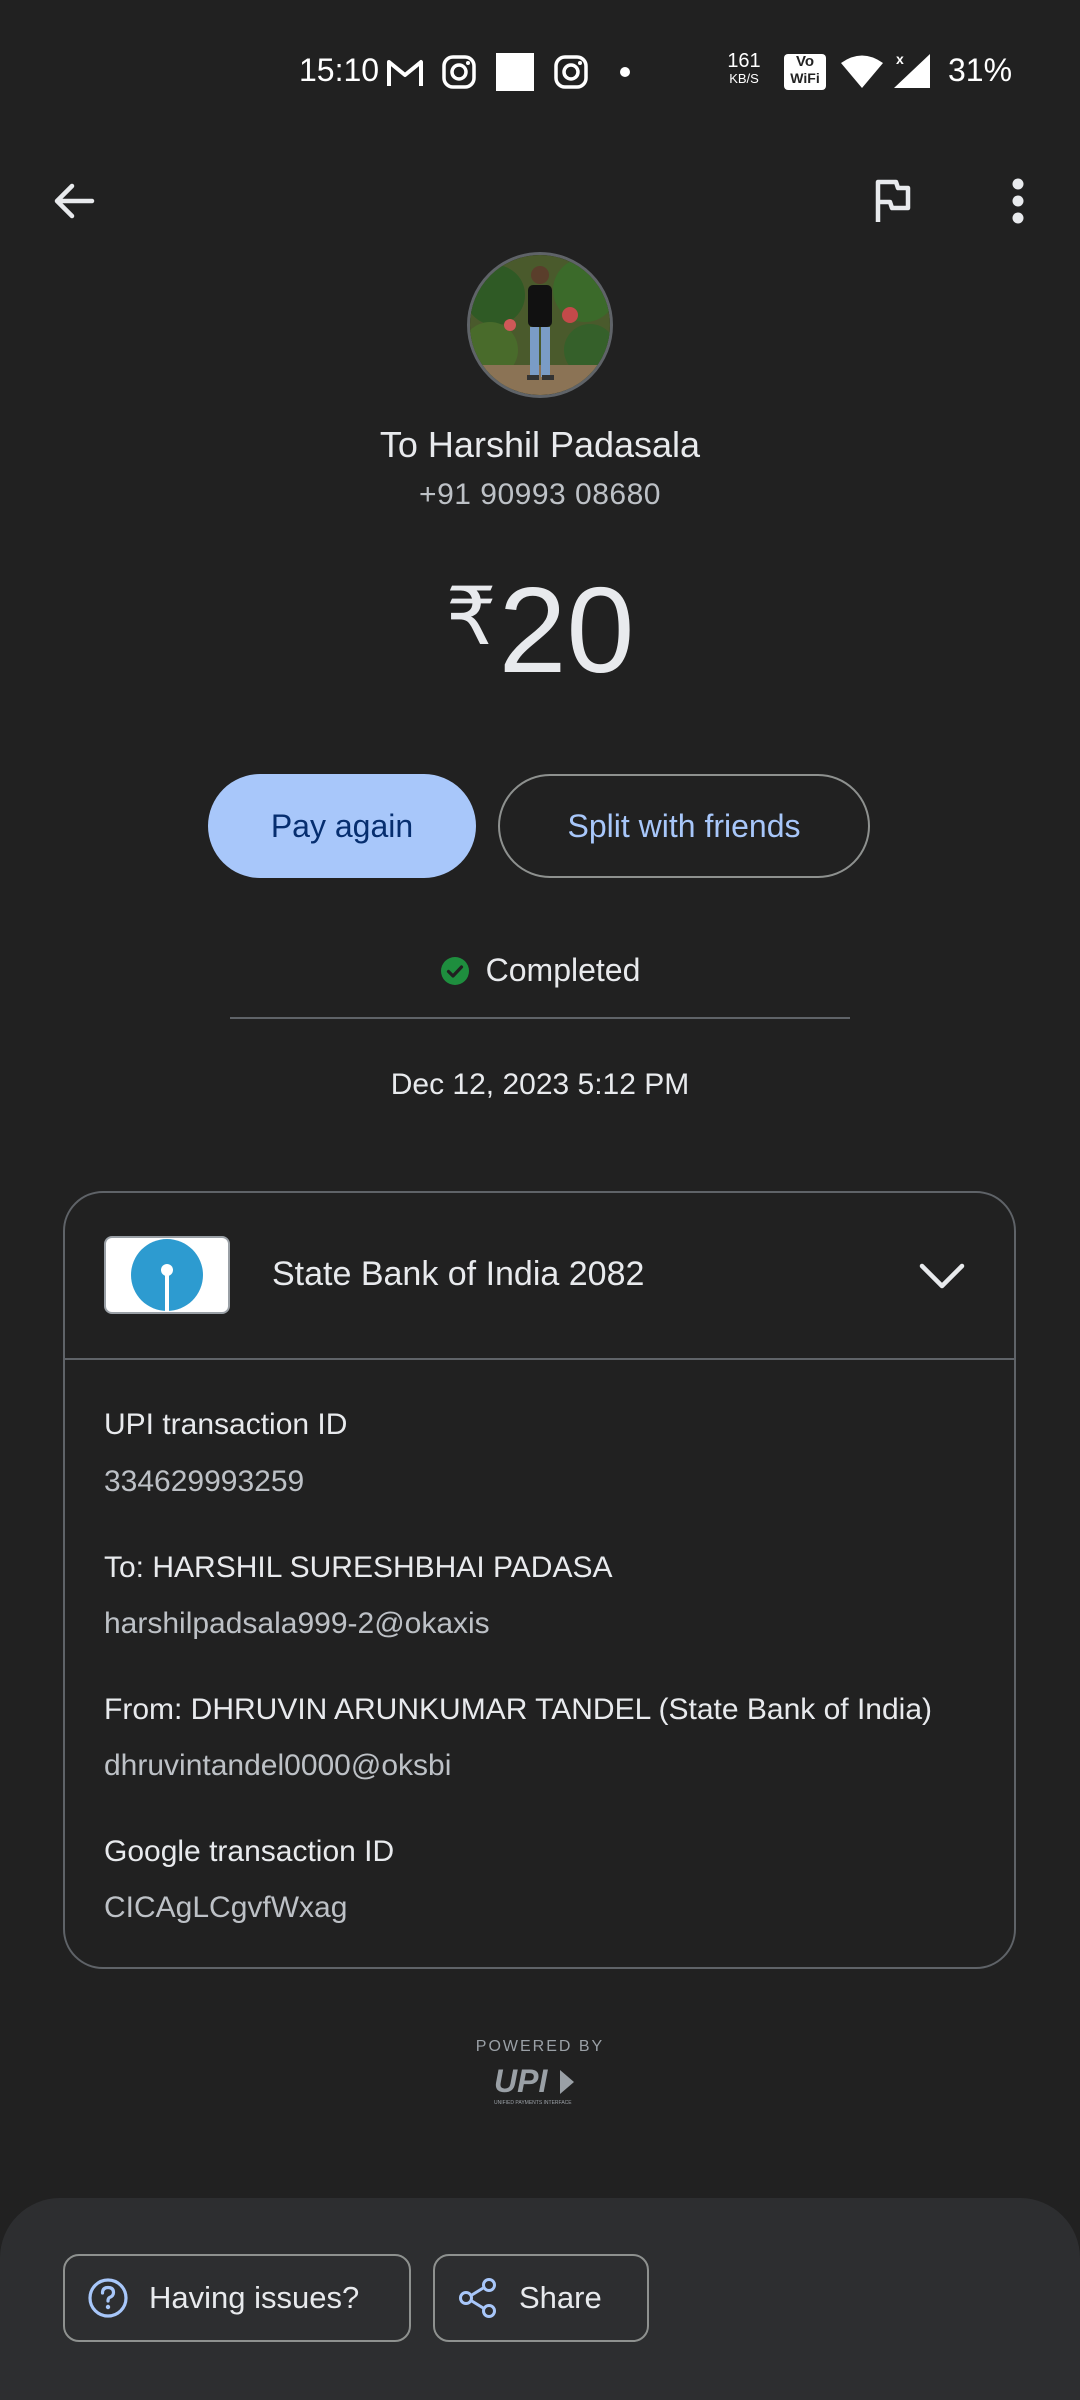 This screenshot has width=1080, height=2400. What do you see at coordinates (533, 2103) in the screenshot?
I see `upi-tagline: UNIFIED PAYMENTS INTERFACE` at bounding box center [533, 2103].